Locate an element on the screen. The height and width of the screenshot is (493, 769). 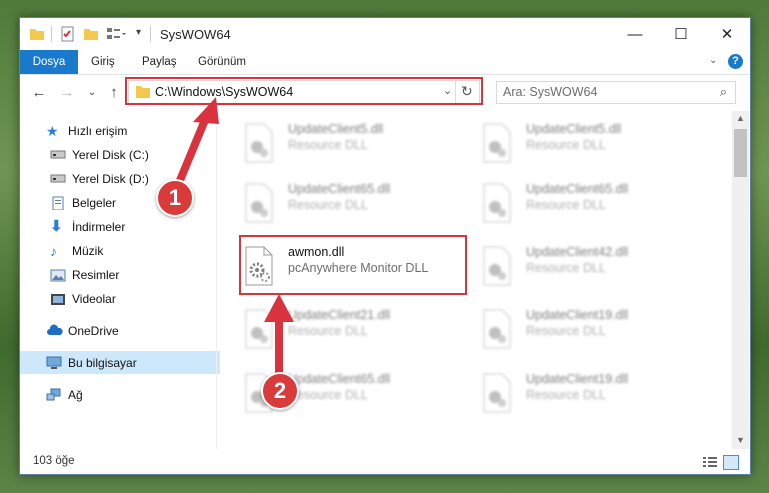
step-2-badge: 2 is located at coordinates (280, 391).